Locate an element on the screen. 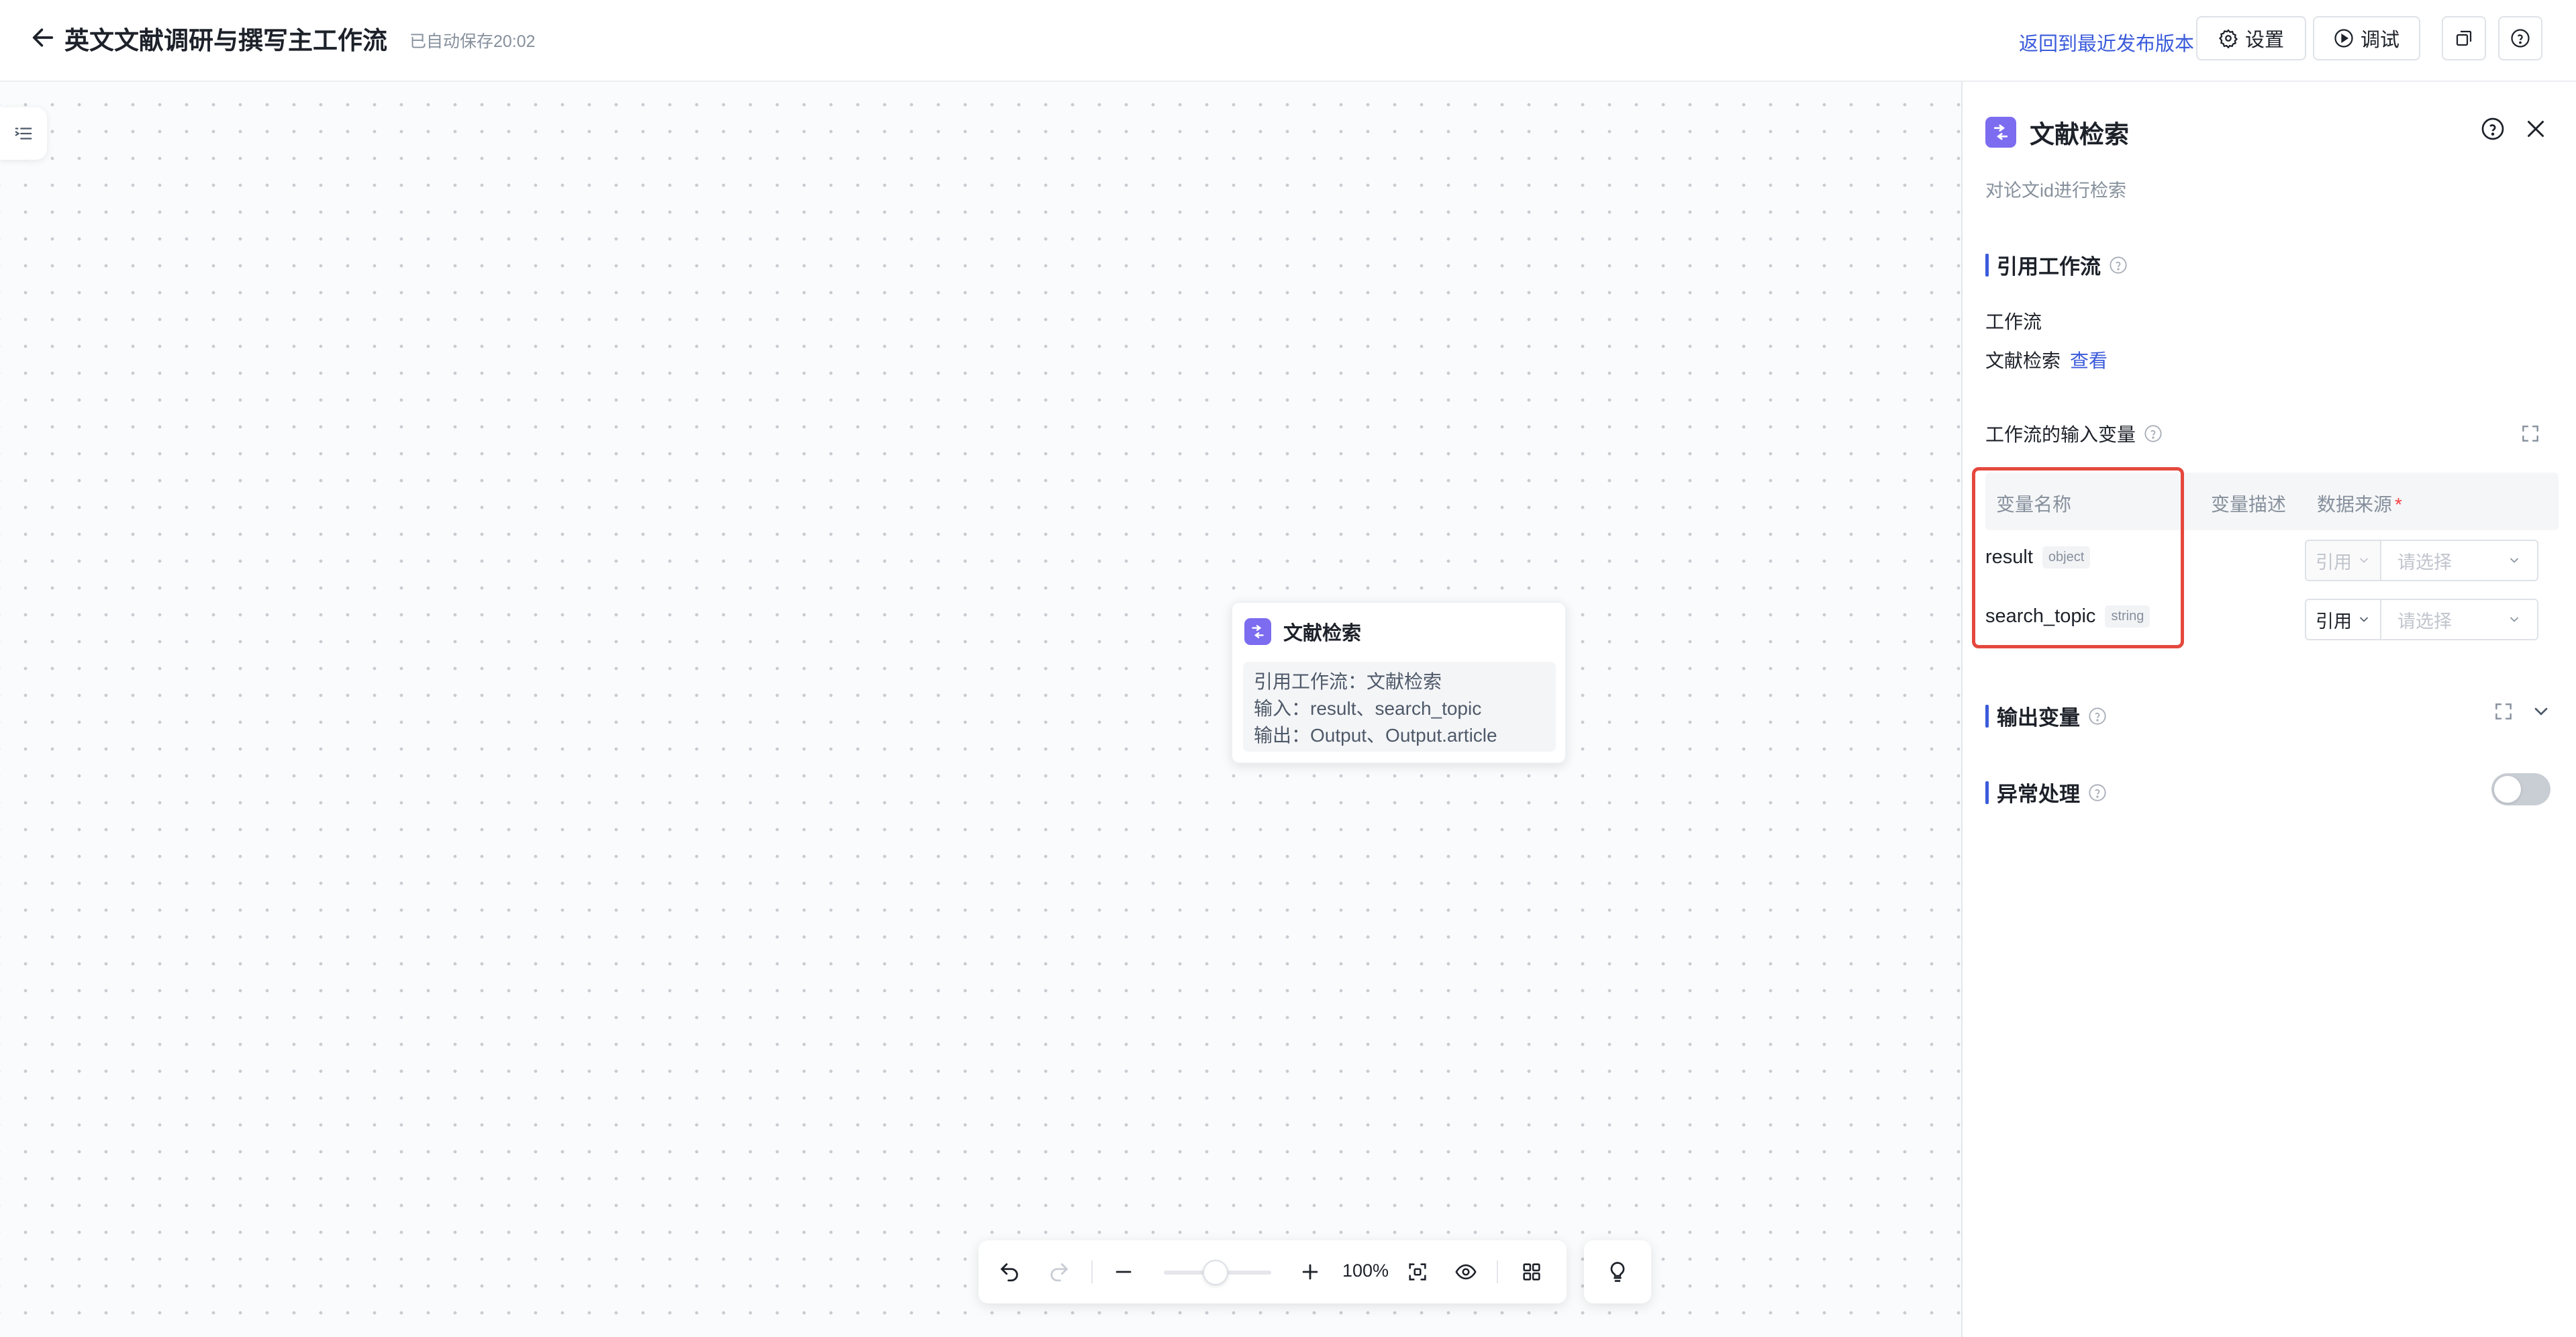 This screenshot has width=2576, height=1337. tips-button is located at coordinates (1617, 1271).